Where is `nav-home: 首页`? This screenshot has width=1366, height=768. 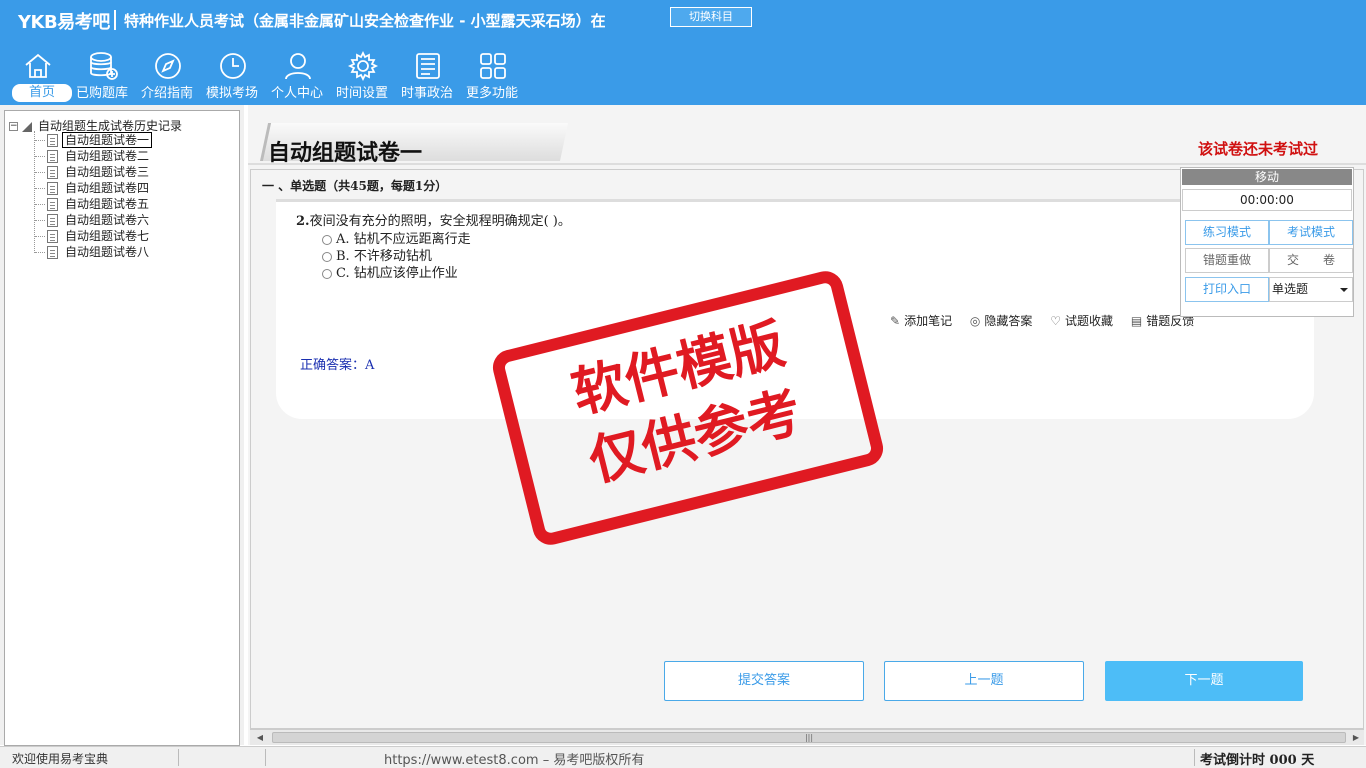
nav-home: 首页 is located at coordinates (39, 75).